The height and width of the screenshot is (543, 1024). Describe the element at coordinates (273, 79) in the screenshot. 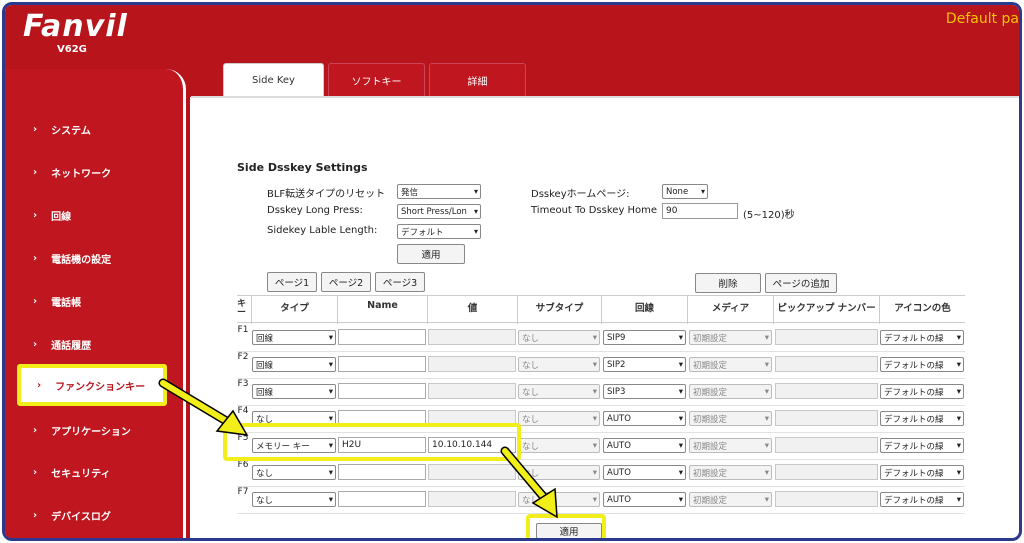

I see `tab-side-key: Side Key` at that location.